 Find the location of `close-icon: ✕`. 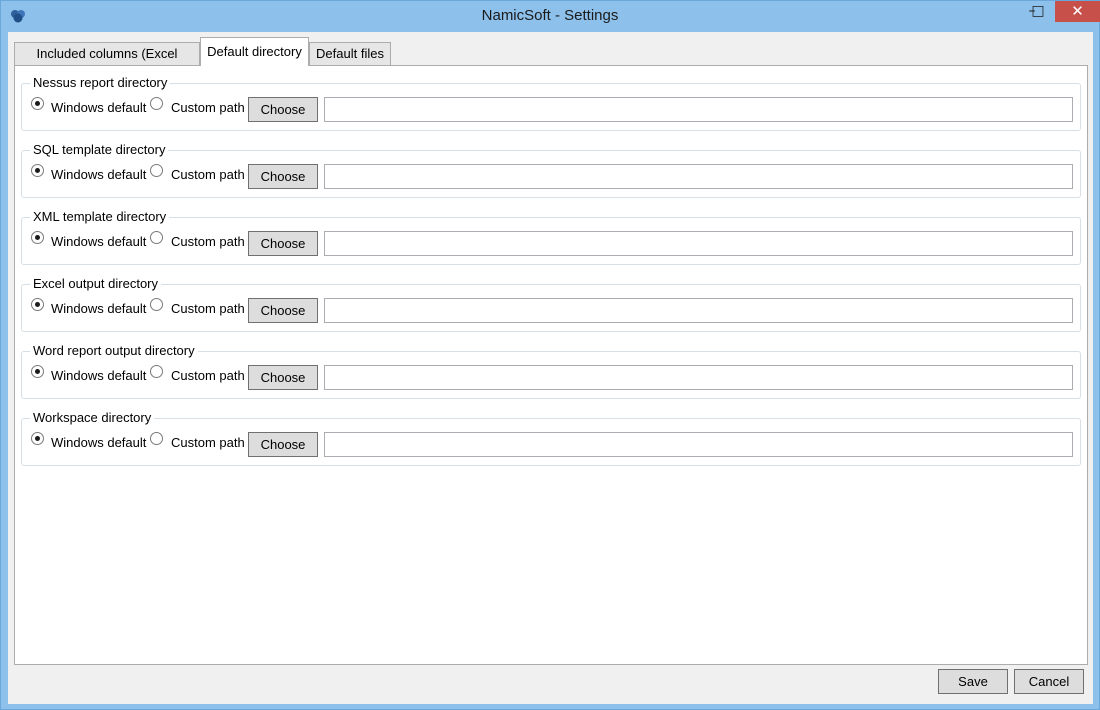

close-icon: ✕ is located at coordinates (1077, 11).